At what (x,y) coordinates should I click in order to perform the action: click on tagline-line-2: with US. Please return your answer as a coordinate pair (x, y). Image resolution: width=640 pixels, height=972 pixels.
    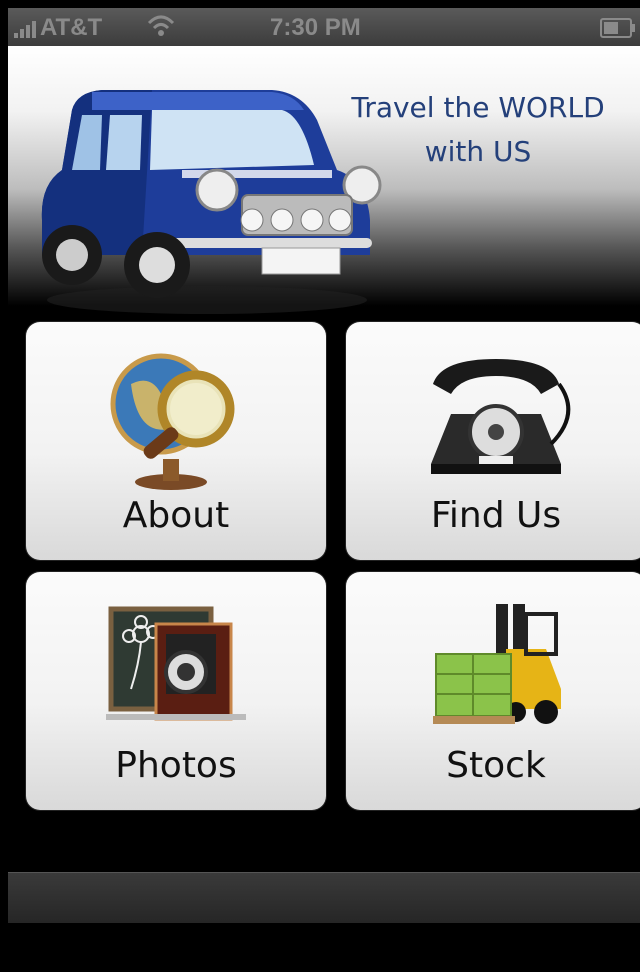
    Looking at the image, I should click on (478, 151).